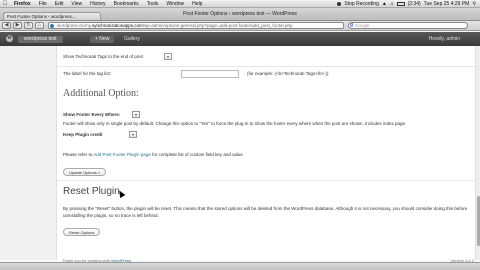 This screenshot has height=270, width=480. I want to click on reload-button: ↻, so click(28, 25).